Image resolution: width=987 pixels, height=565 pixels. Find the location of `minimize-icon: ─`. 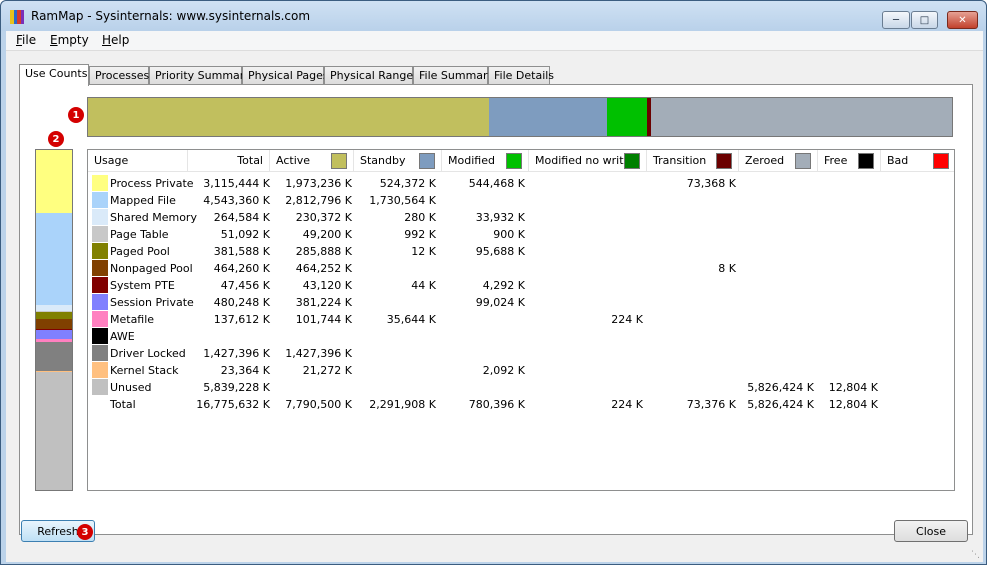

minimize-icon: ─ is located at coordinates (896, 20).